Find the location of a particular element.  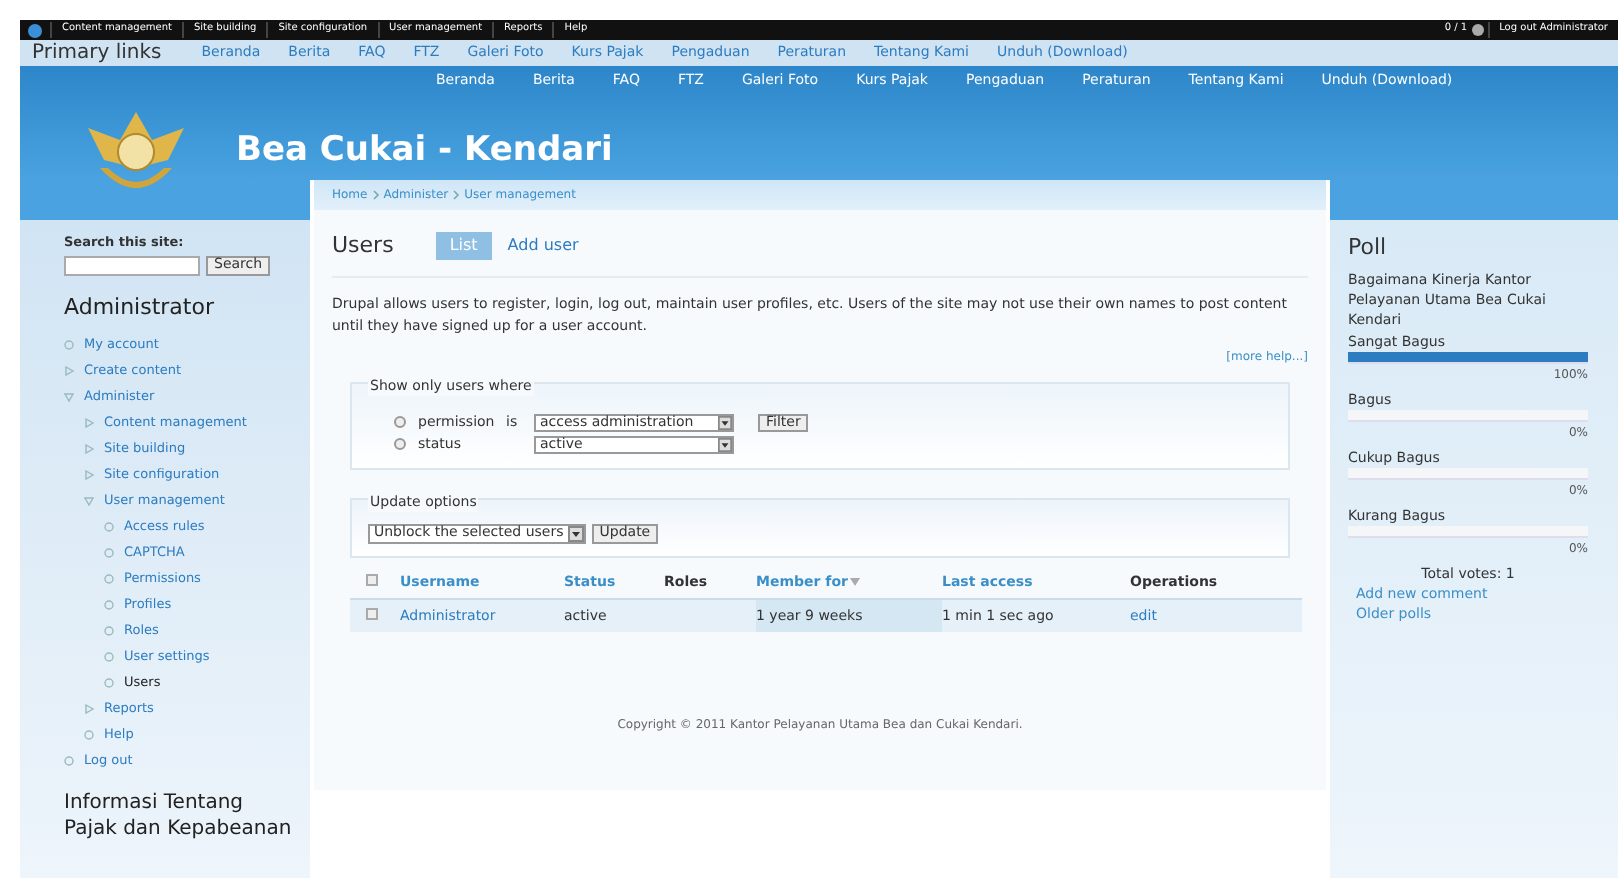

row-checkbox is located at coordinates (372, 613).